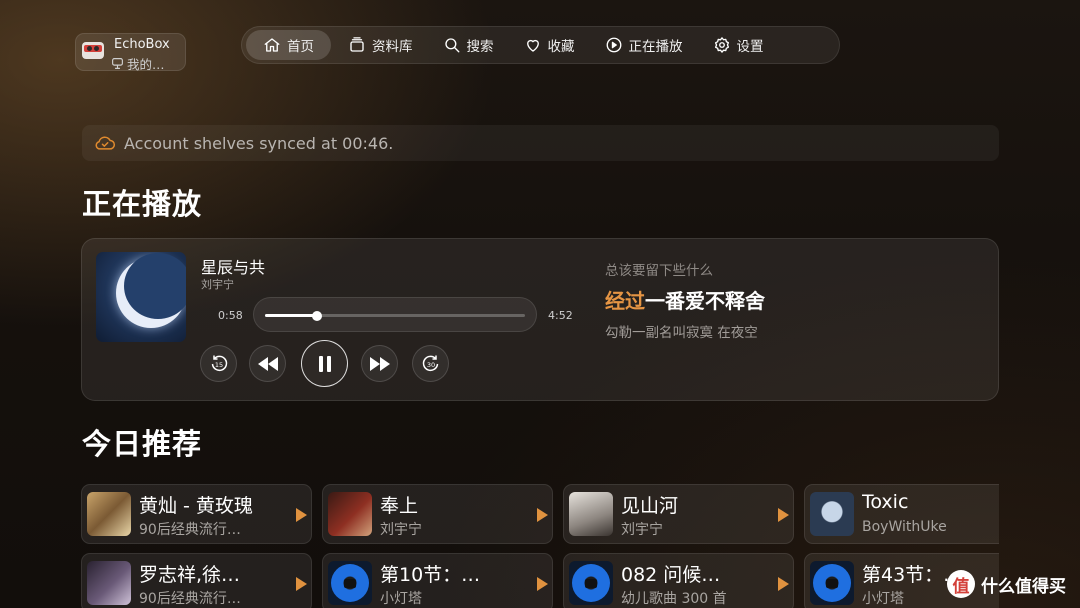 Image resolution: width=1080 pixels, height=608 pixels. I want to click on nav-settings-label: 设置, so click(750, 47).